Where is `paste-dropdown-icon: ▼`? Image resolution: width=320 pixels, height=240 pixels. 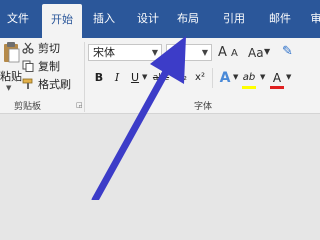
paste-dropdown-icon: ▼ is located at coordinates (8, 88).